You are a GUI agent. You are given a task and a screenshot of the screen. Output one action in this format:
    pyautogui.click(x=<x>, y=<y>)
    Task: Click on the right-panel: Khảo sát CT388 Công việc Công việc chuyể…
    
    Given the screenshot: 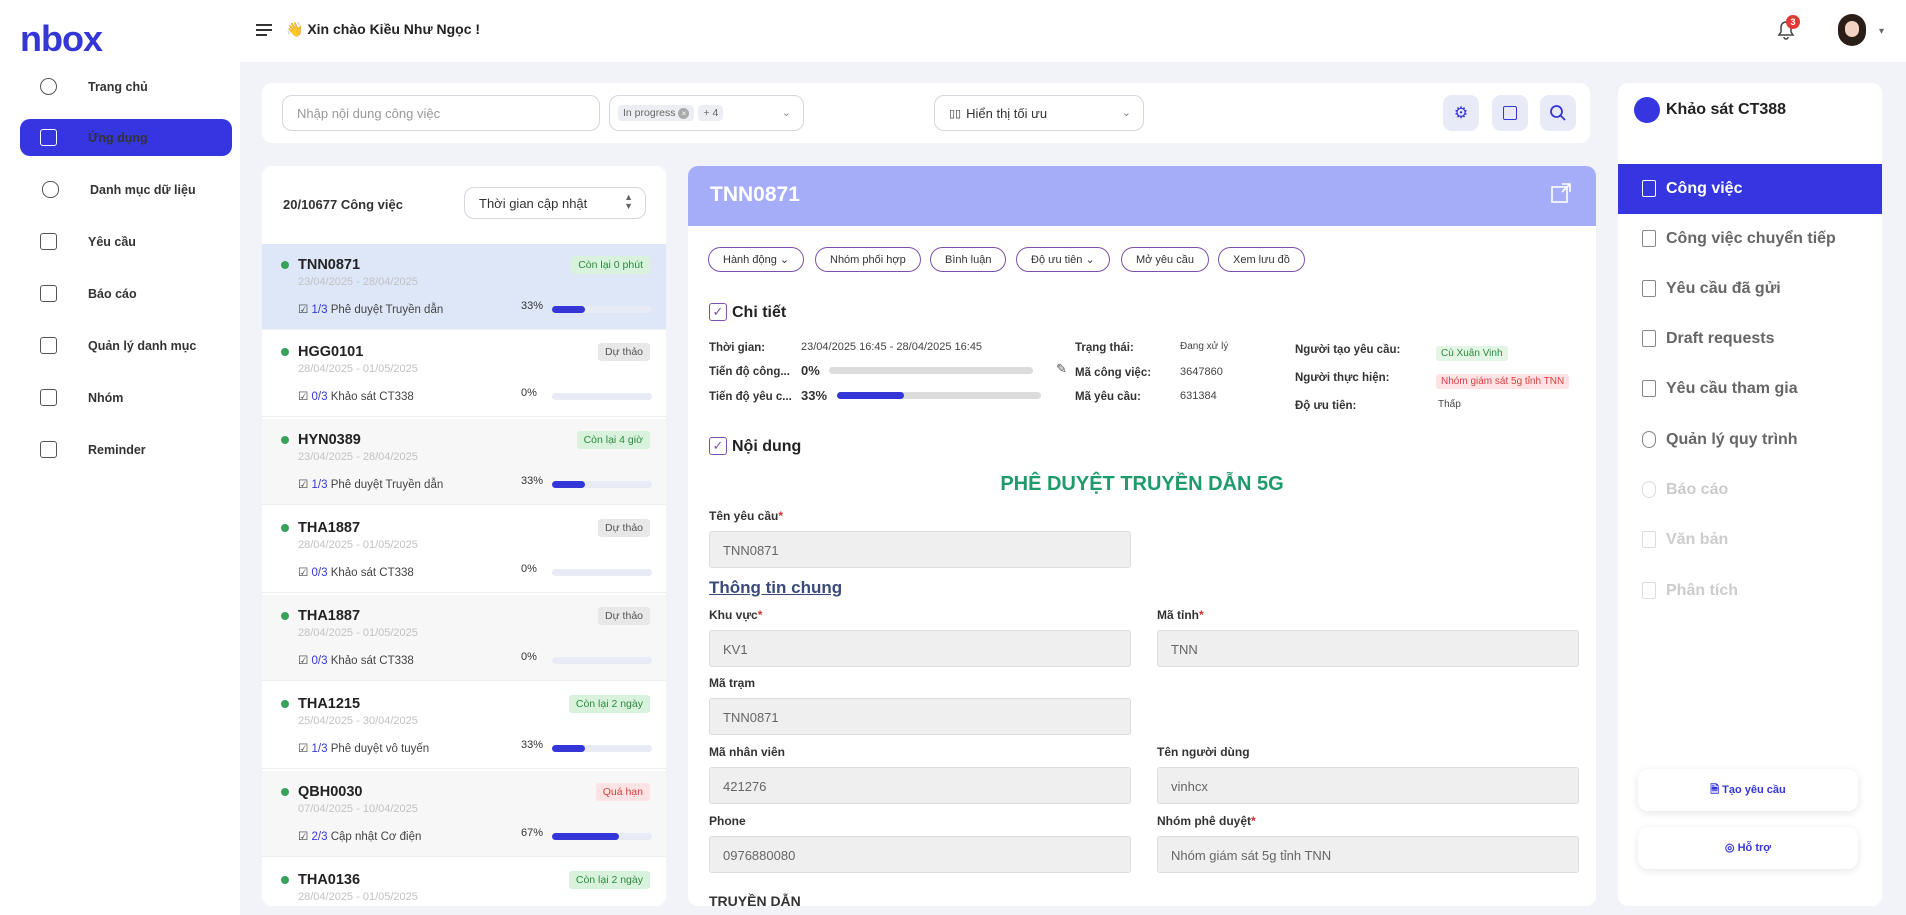 What is the action you would take?
    pyautogui.click(x=1750, y=494)
    